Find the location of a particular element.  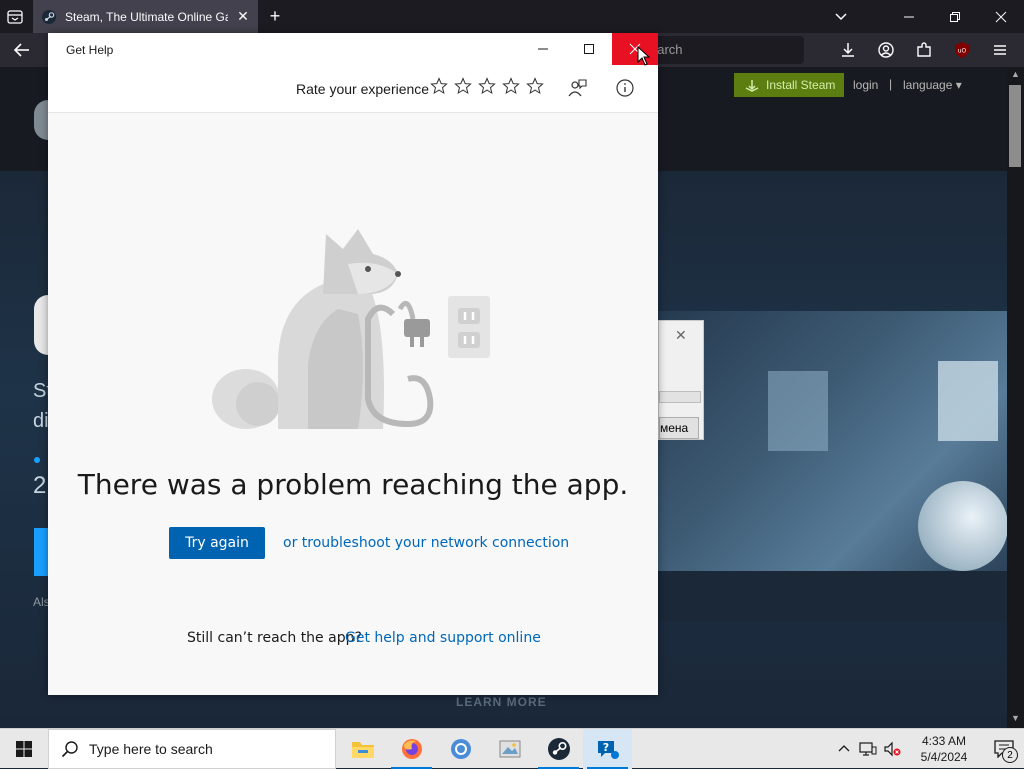

hamburger-menu-icon is located at coordinates (1000, 50).